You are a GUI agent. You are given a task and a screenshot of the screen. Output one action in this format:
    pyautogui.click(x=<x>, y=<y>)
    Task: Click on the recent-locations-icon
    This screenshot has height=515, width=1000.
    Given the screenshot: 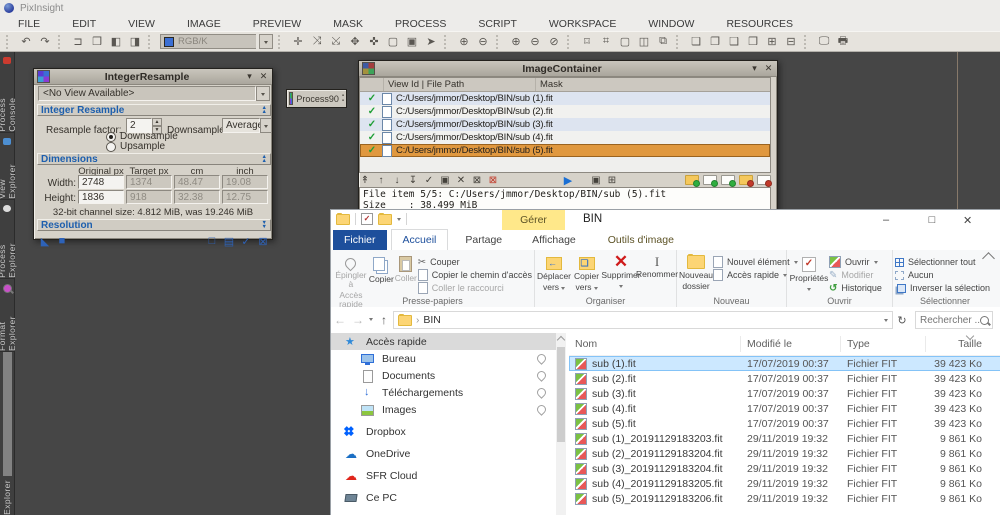 What is the action you would take?
    pyautogui.click(x=371, y=320)
    